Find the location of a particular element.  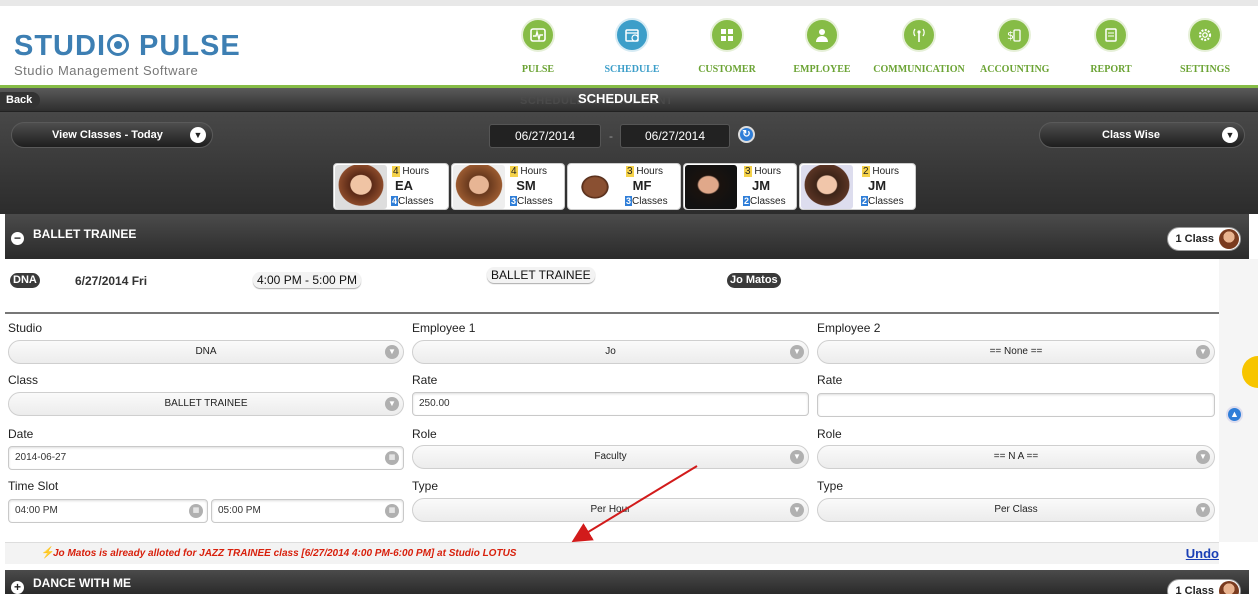

collapse-icon: − is located at coordinates (17, 238).